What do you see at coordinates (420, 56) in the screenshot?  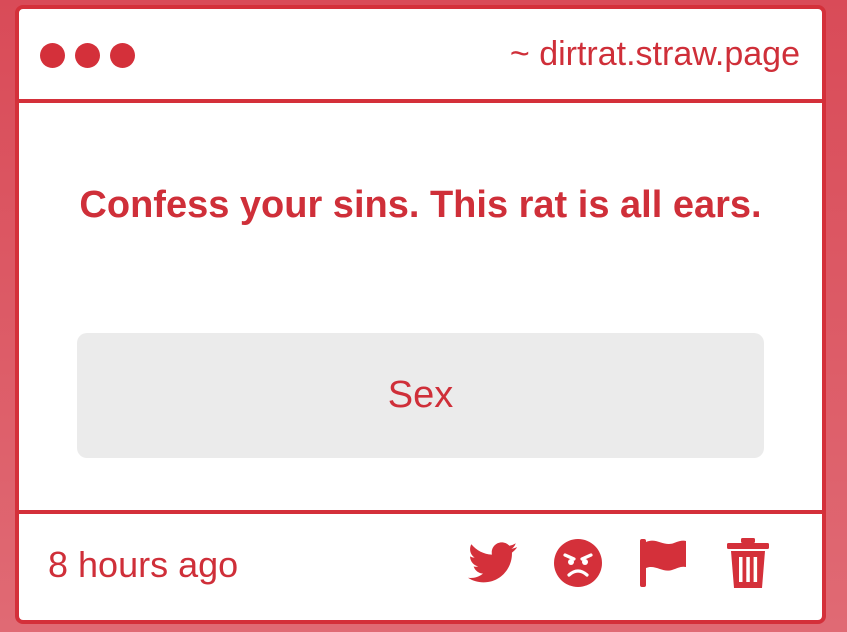 I see `window-titlebar: ~ dirtrat.straw.page` at bounding box center [420, 56].